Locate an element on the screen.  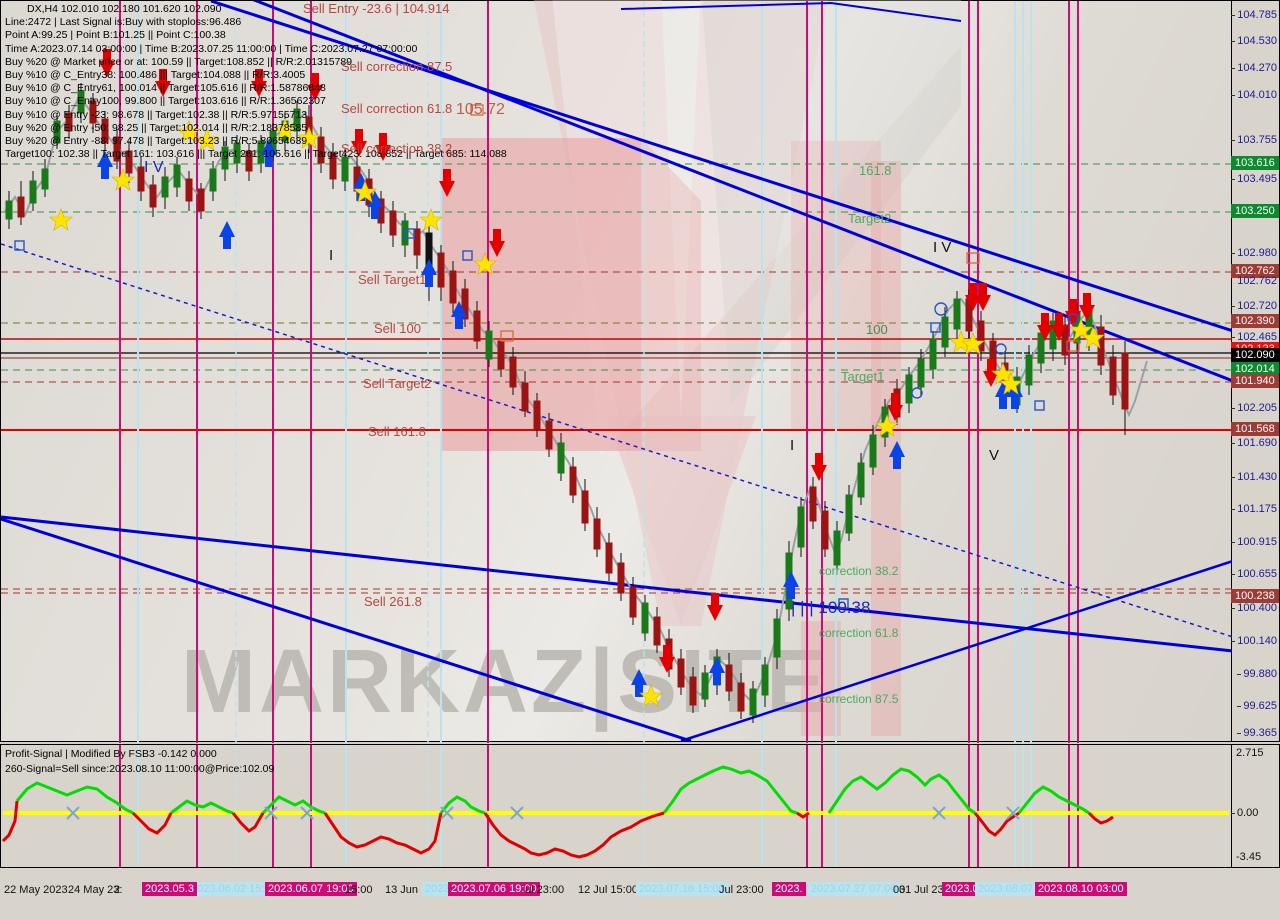
time-label-7: Jul 23:00 is located at coordinates (741, 890).